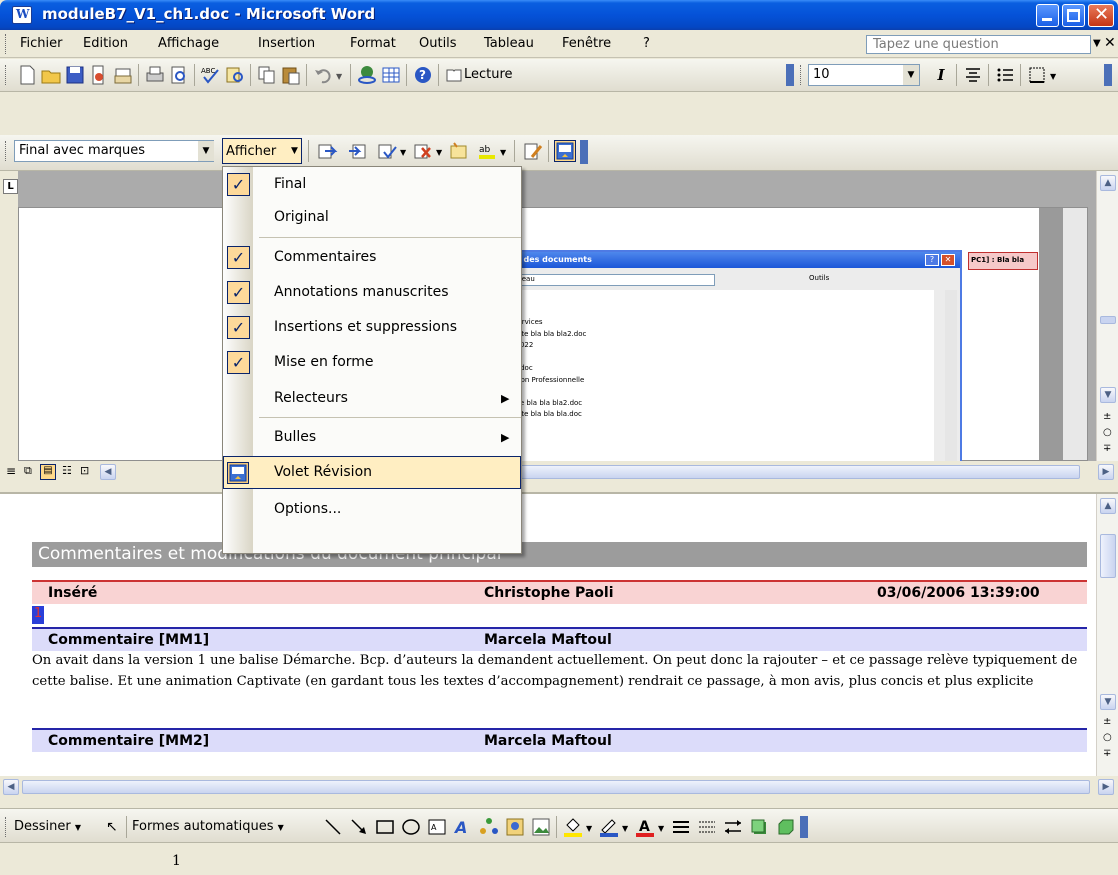 This screenshot has height=875, width=1118. Describe the element at coordinates (556, 787) in the screenshot. I see `pane-hscroll-thumb` at that location.